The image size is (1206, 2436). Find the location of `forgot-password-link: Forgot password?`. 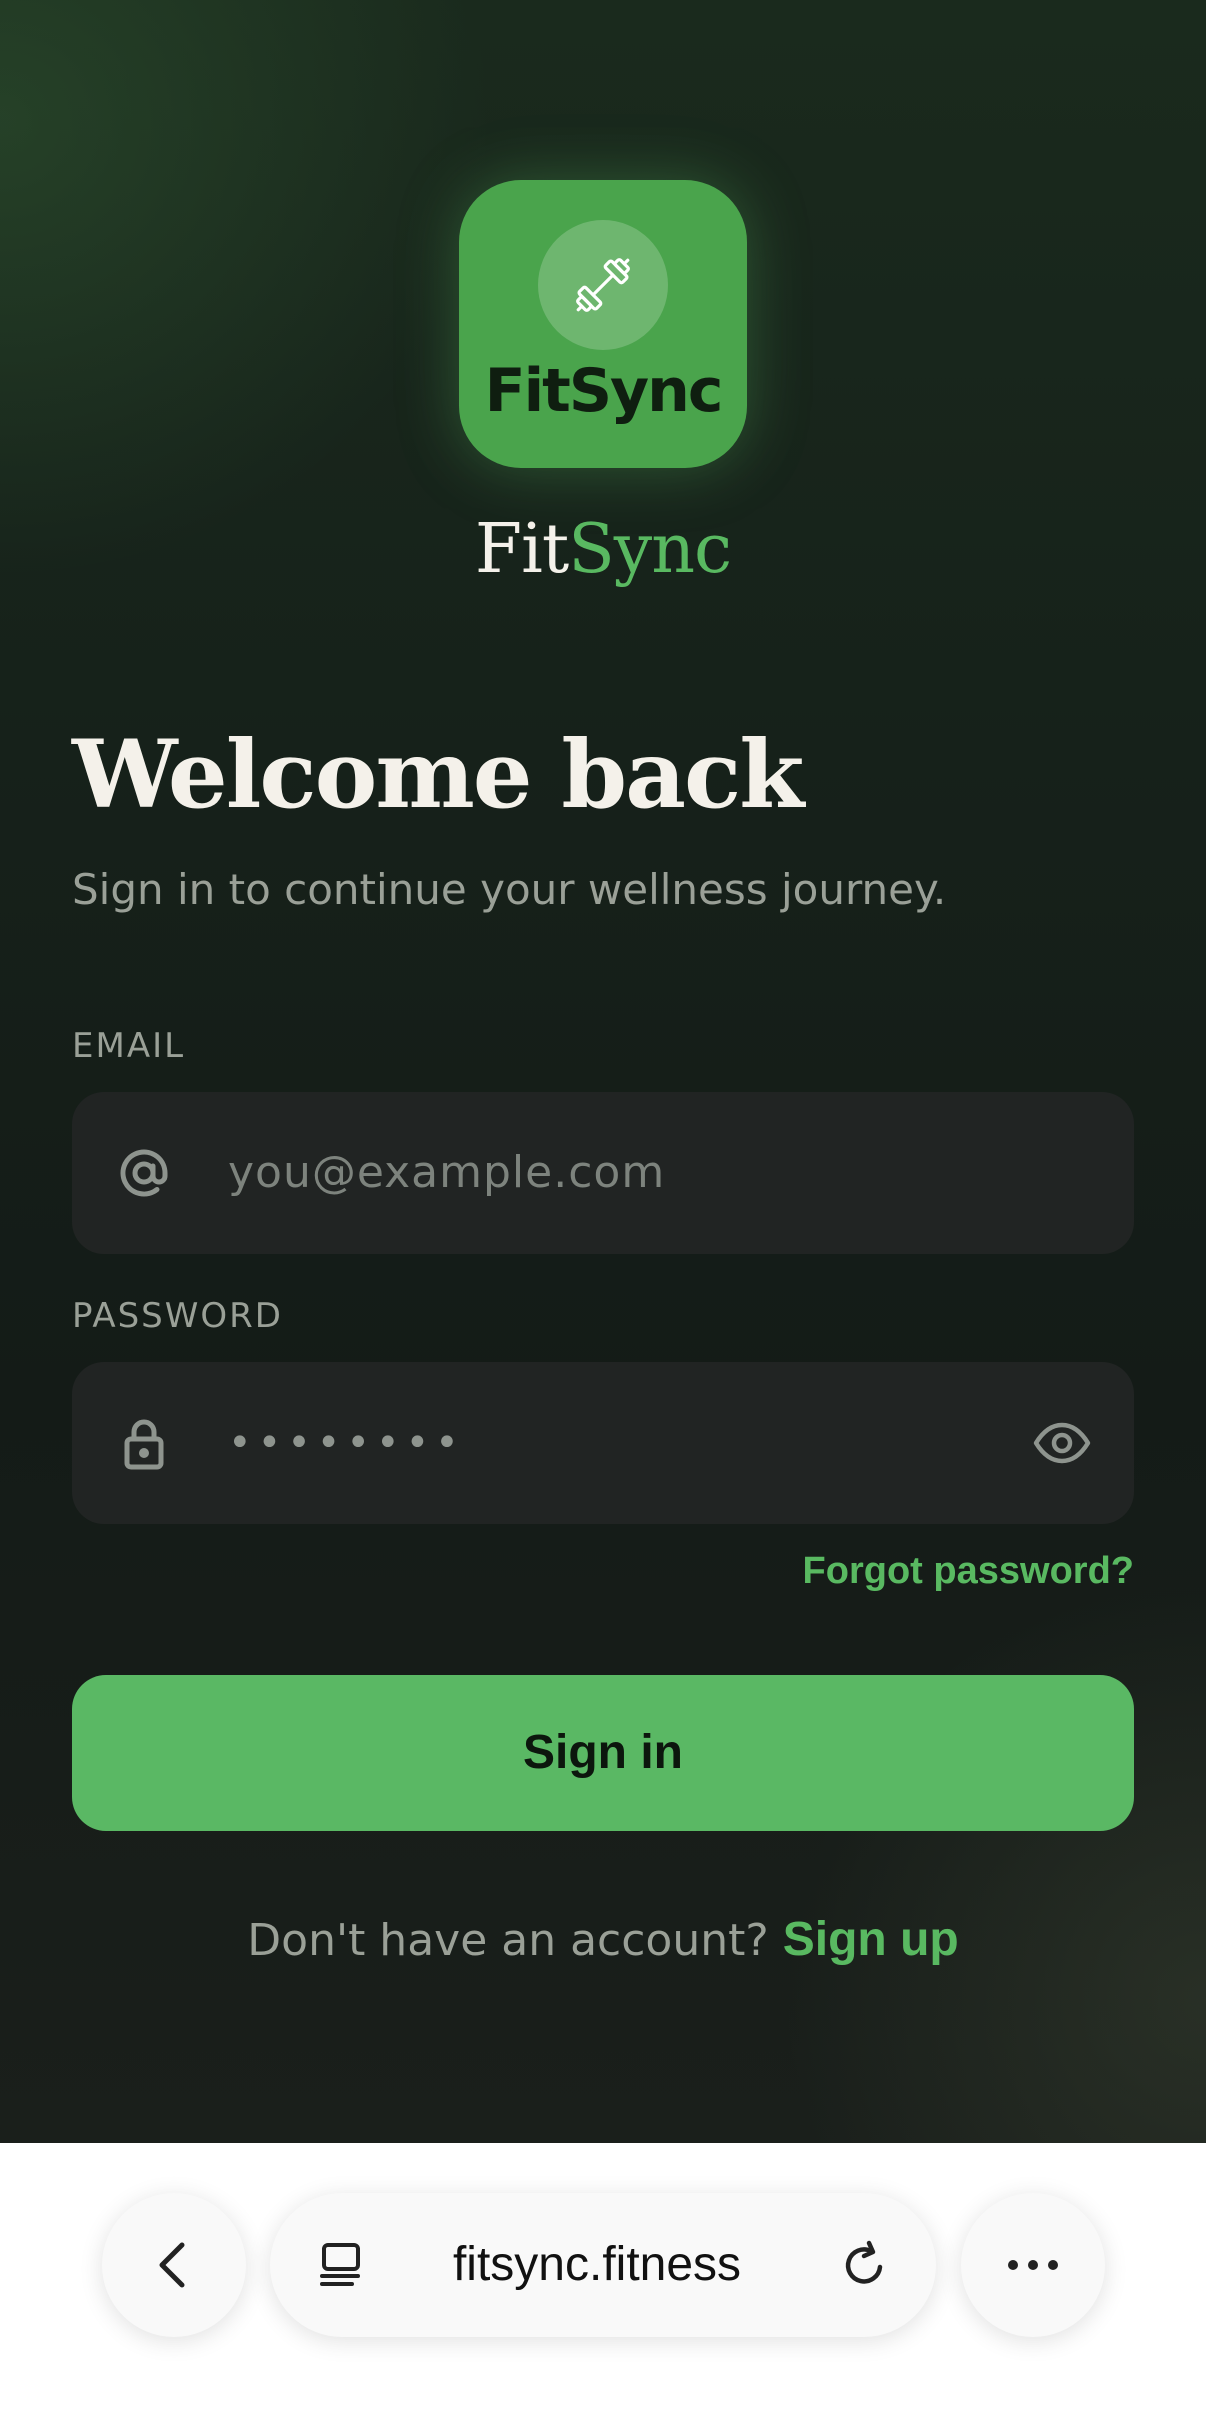

forgot-password-link: Forgot password? is located at coordinates (968, 1571).